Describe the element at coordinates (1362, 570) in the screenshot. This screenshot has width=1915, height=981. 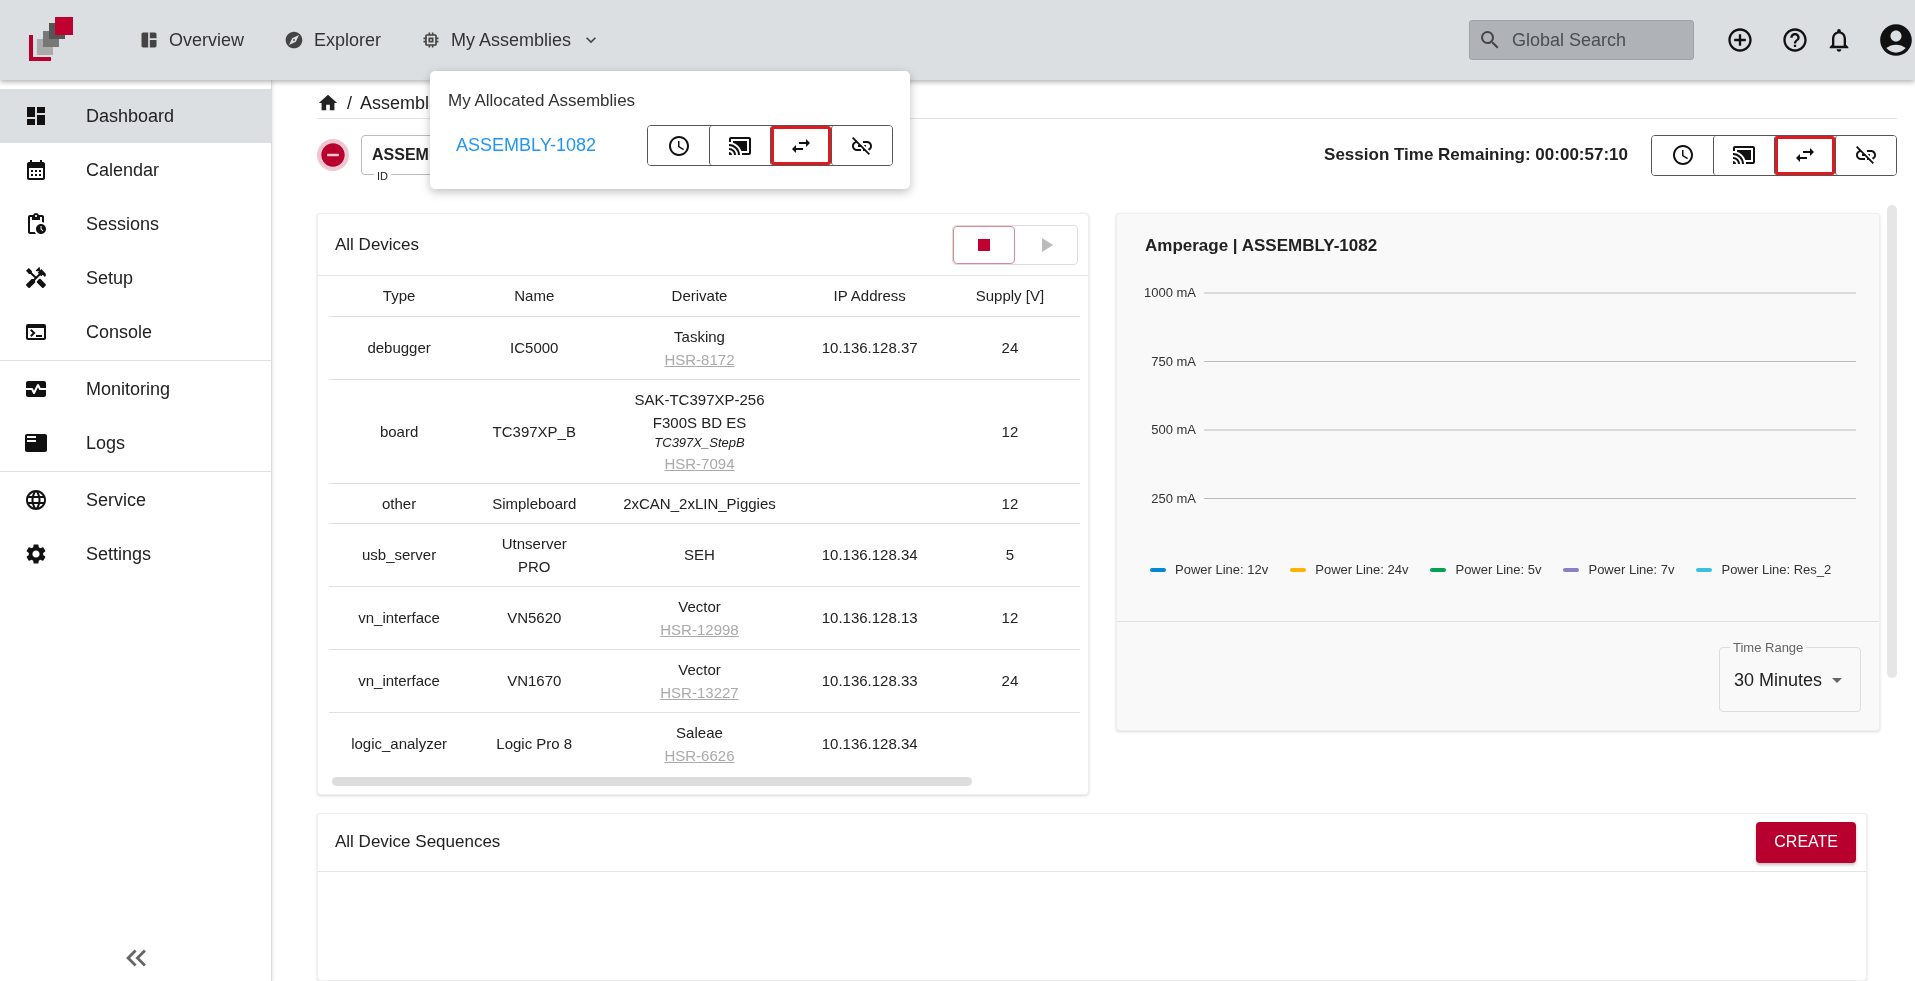
I see `legend-label: Power Line: 24v` at that location.